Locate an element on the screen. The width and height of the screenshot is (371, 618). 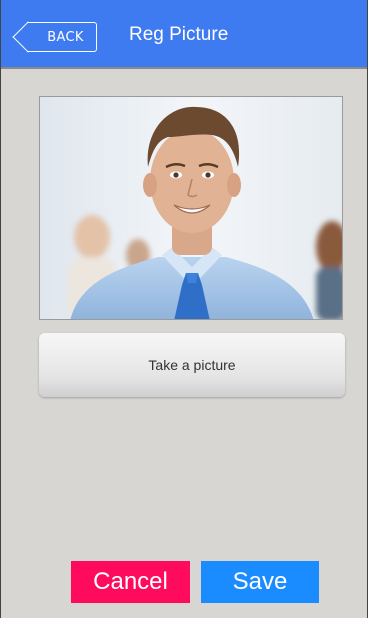
save-button-label: Save is located at coordinates (260, 581).